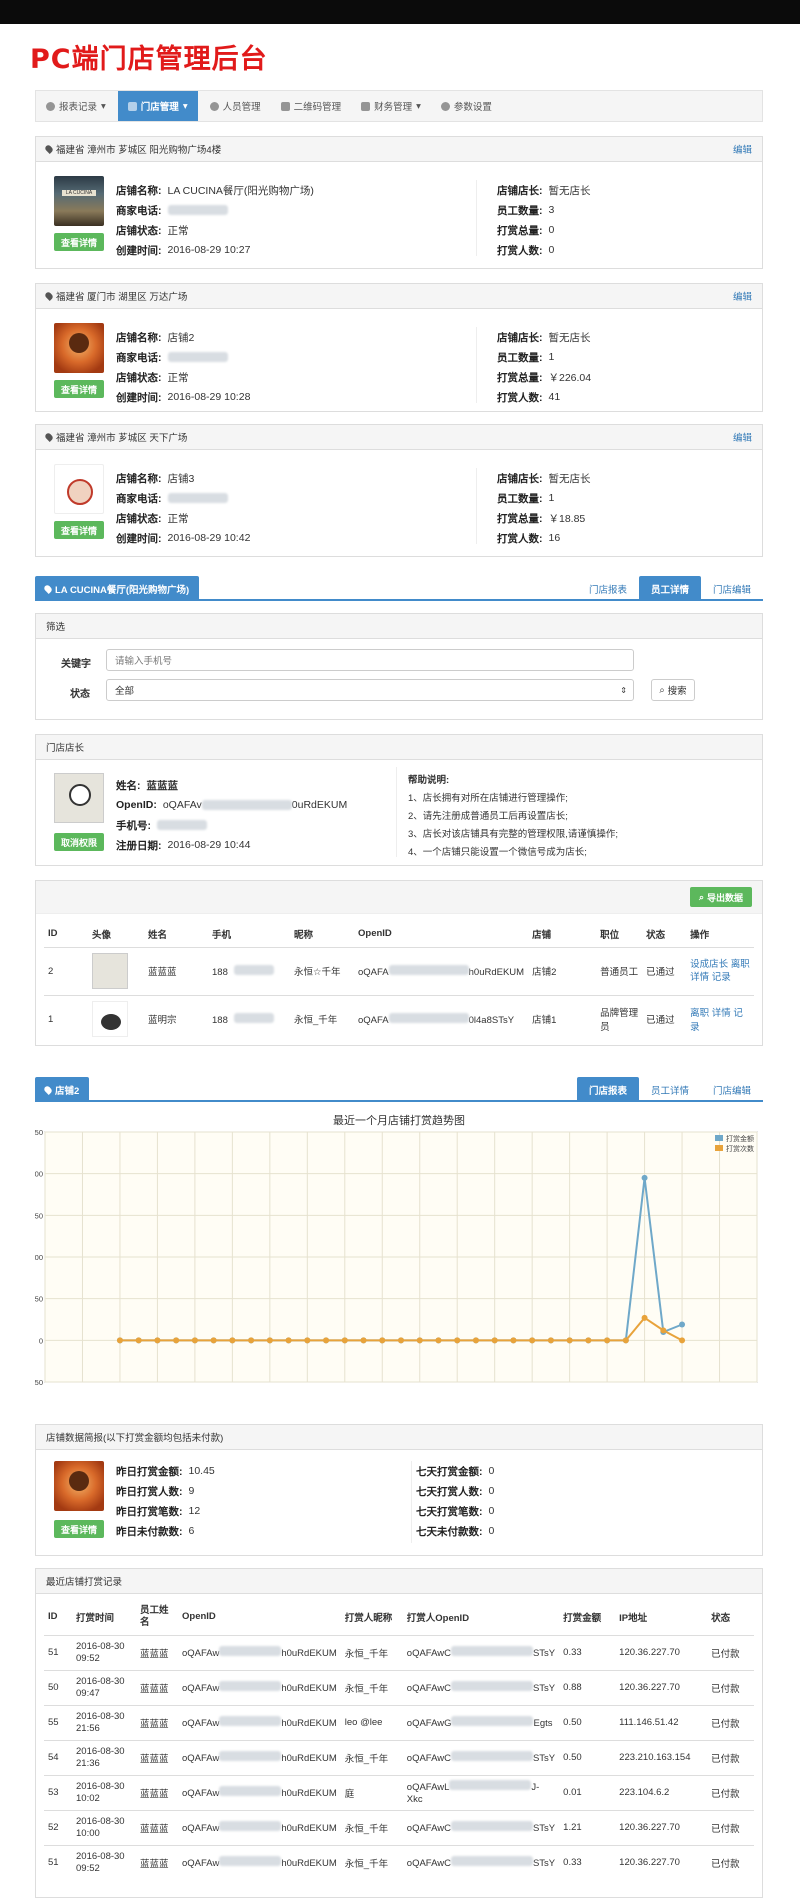  I want to click on store-thumbnail, so click(79, 348).